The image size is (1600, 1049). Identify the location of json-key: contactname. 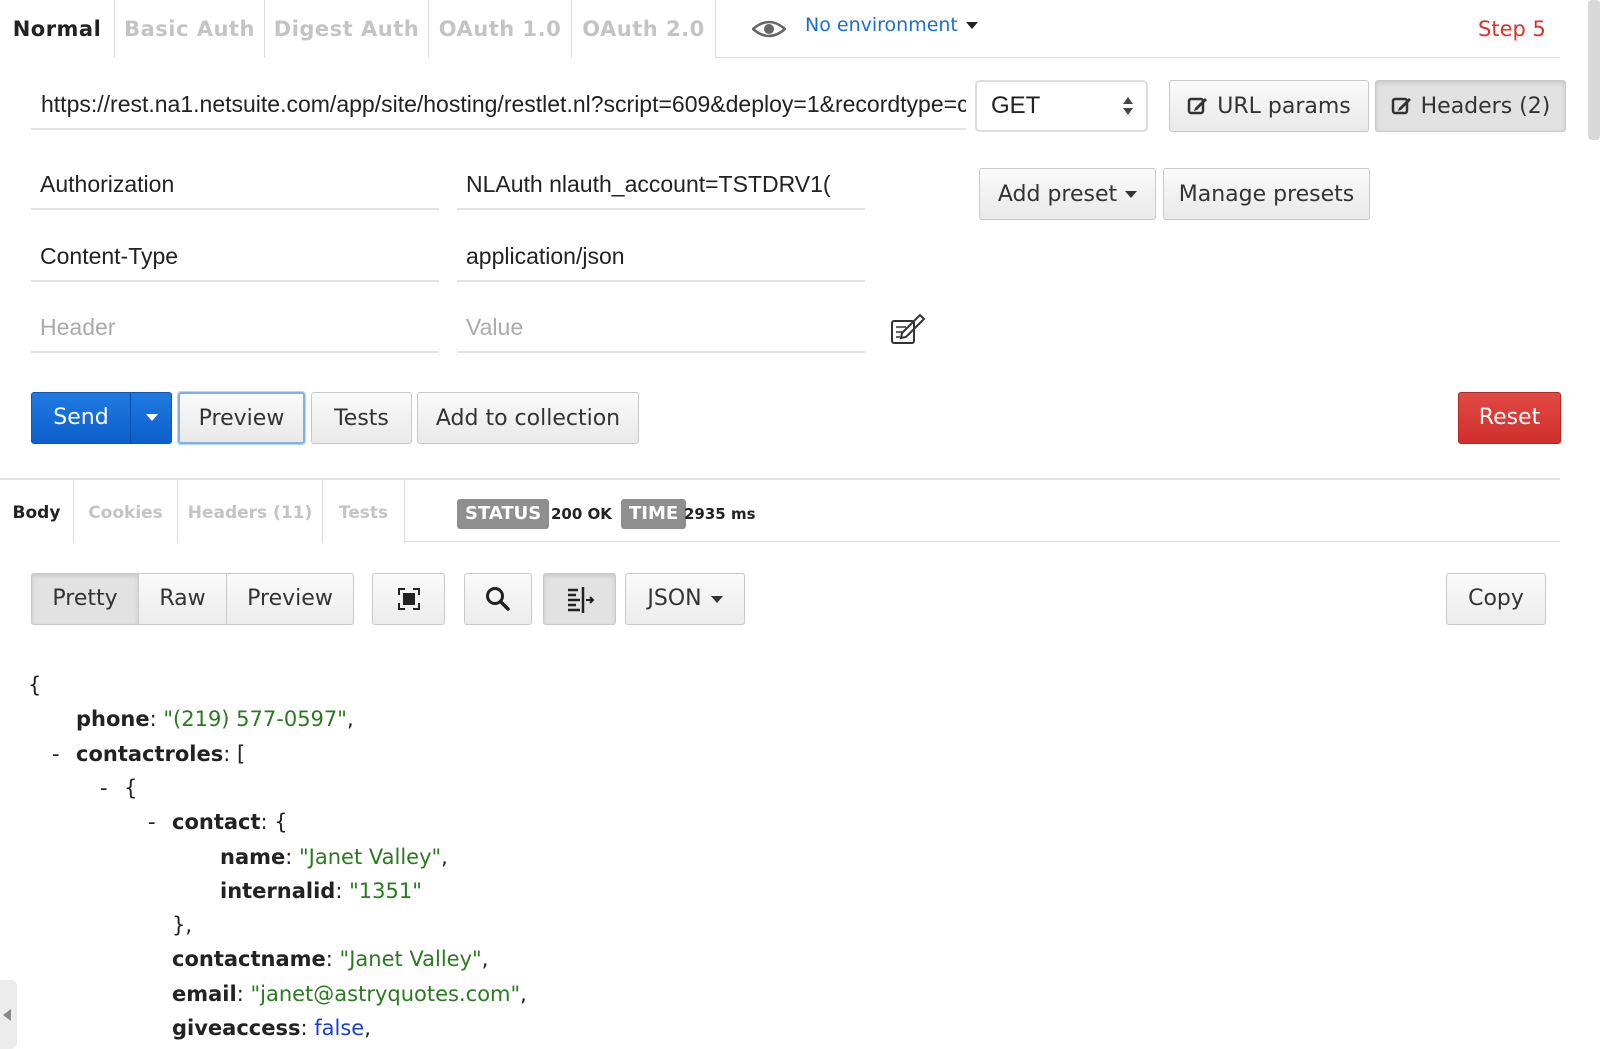
(249, 959).